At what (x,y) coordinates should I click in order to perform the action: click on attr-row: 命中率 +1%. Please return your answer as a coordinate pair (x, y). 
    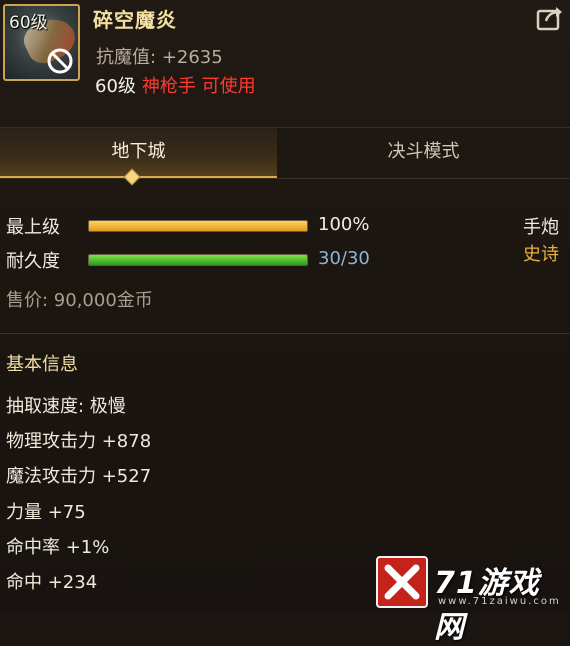
    Looking at the image, I should click on (58, 547).